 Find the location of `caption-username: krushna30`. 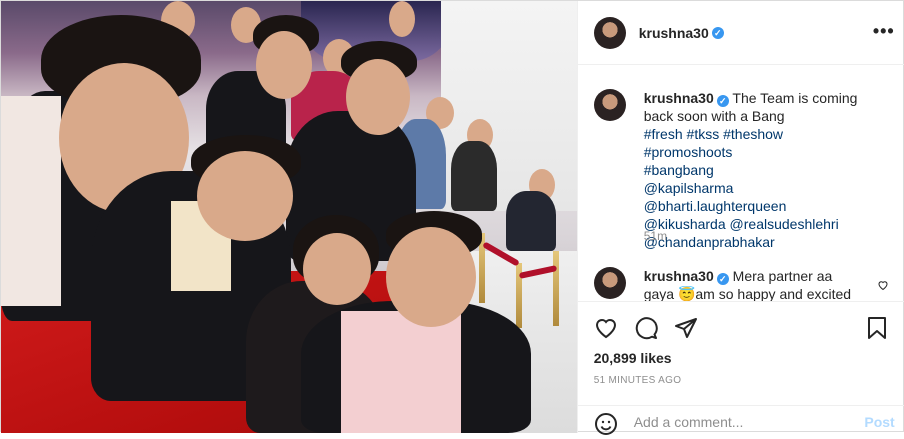

caption-username: krushna30 is located at coordinates (679, 98).